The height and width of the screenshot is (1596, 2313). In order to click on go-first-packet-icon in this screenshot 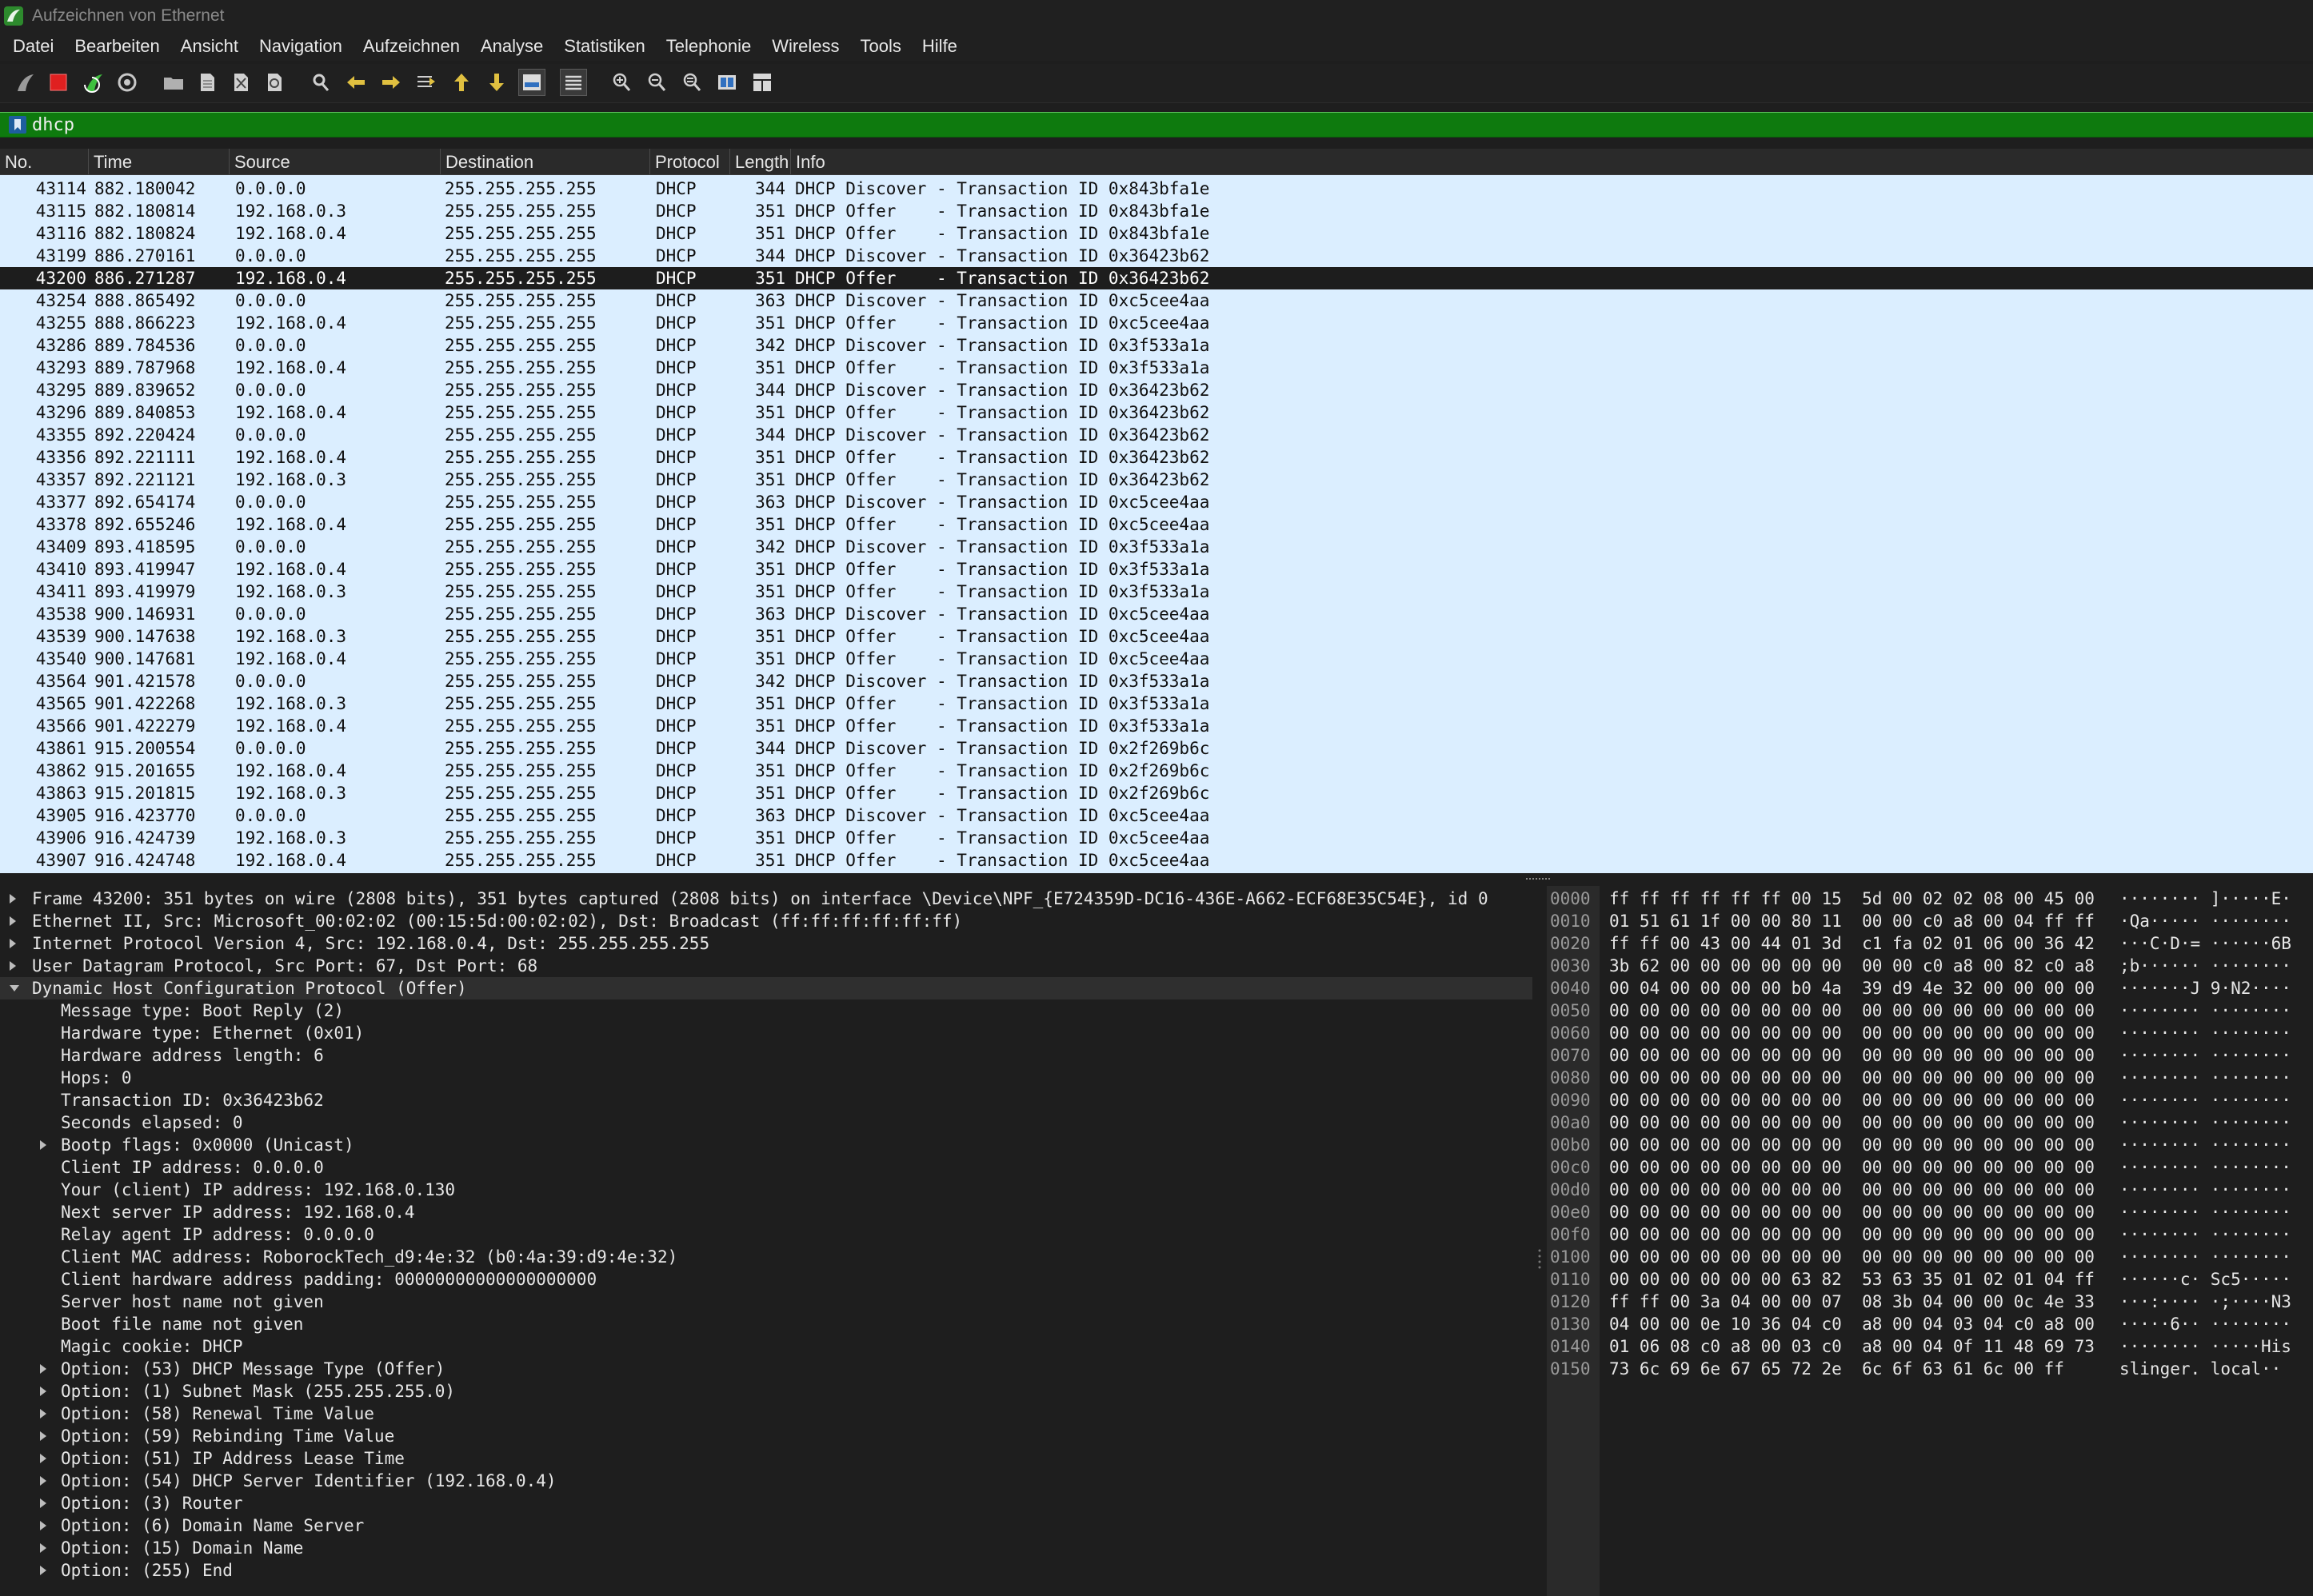, I will do `click(461, 82)`.